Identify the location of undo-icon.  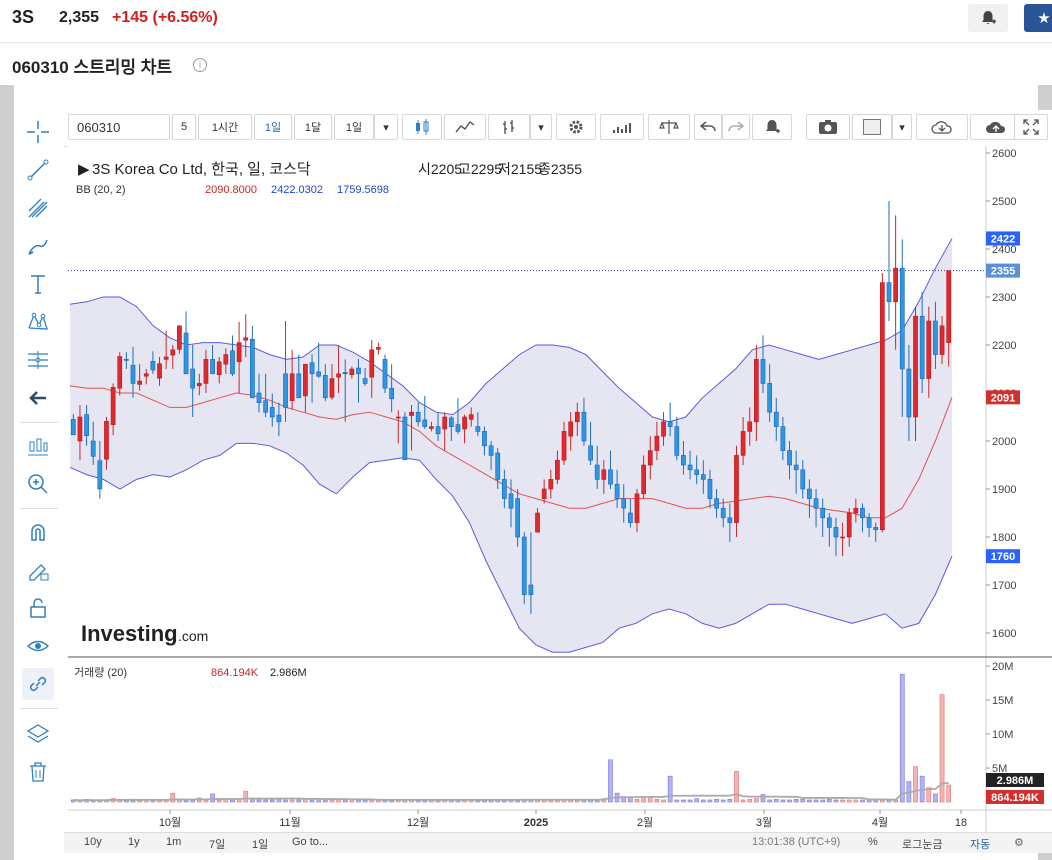
(708, 127).